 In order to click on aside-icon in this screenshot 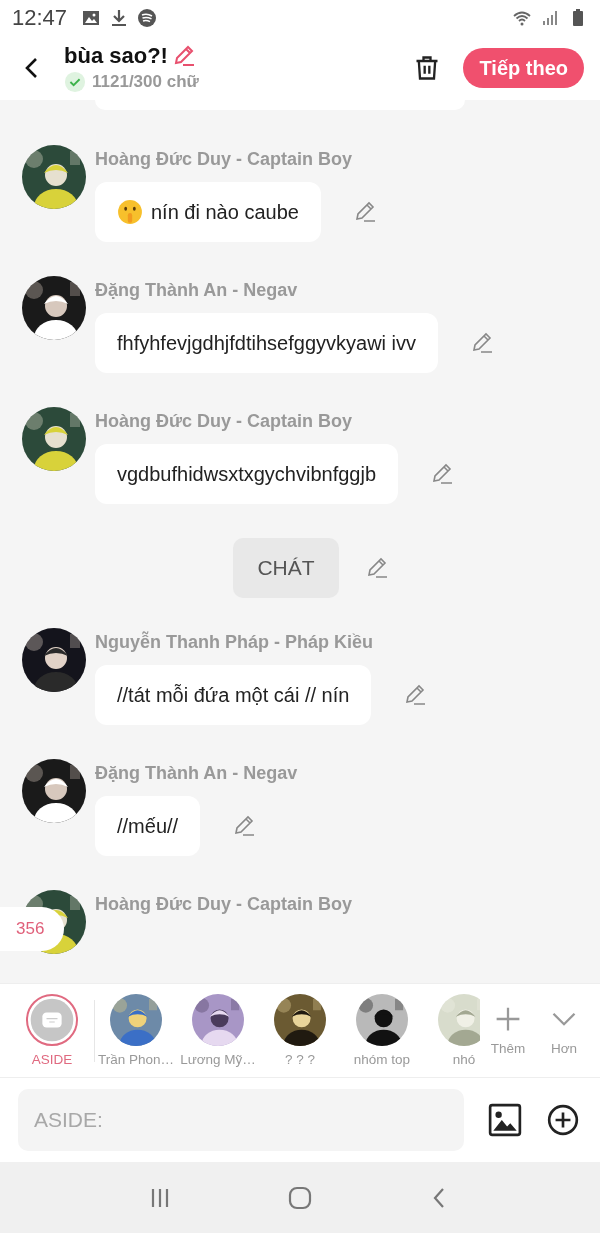, I will do `click(52, 1020)`.